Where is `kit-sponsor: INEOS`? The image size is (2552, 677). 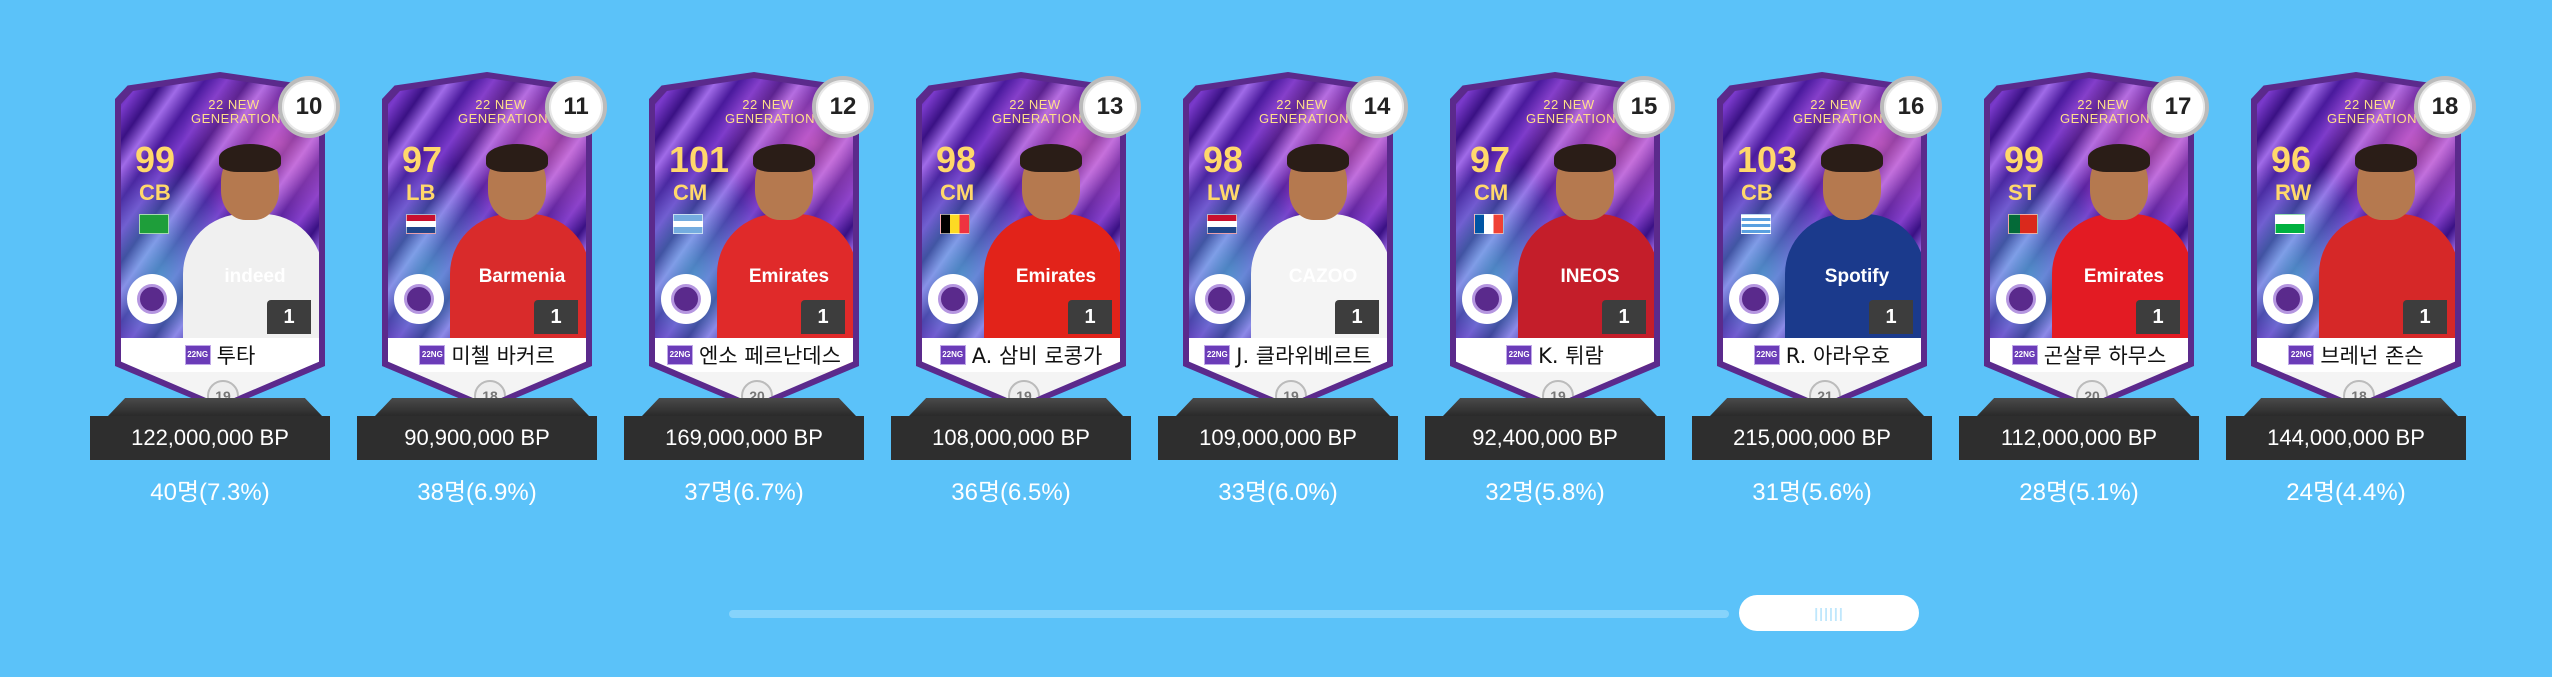
kit-sponsor: INEOS is located at coordinates (1590, 276).